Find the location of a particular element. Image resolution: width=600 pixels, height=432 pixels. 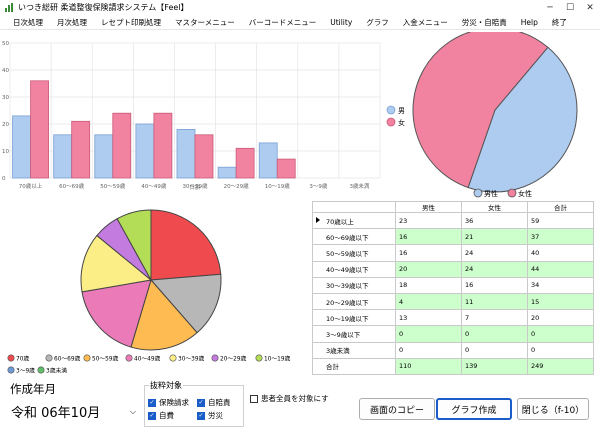

table-cell: 21 is located at coordinates (494, 237).